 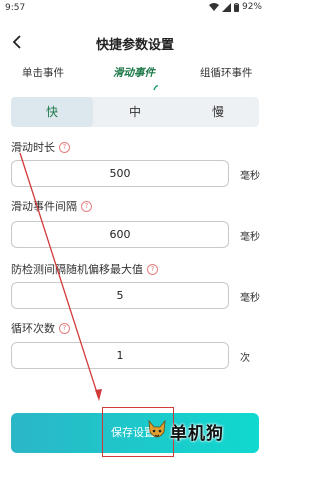 What do you see at coordinates (134, 45) in the screenshot?
I see `page-title: 快捷参数设置` at bounding box center [134, 45].